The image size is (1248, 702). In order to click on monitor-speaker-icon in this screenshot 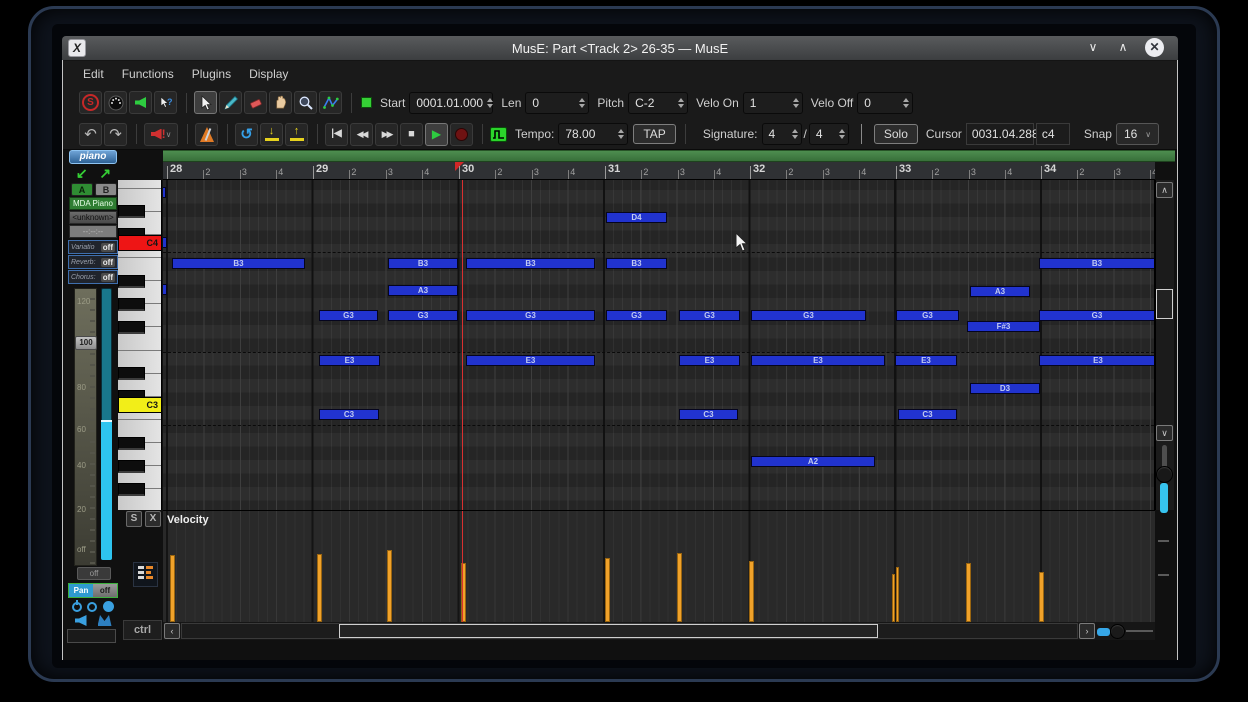, I will do `click(80, 620)`.